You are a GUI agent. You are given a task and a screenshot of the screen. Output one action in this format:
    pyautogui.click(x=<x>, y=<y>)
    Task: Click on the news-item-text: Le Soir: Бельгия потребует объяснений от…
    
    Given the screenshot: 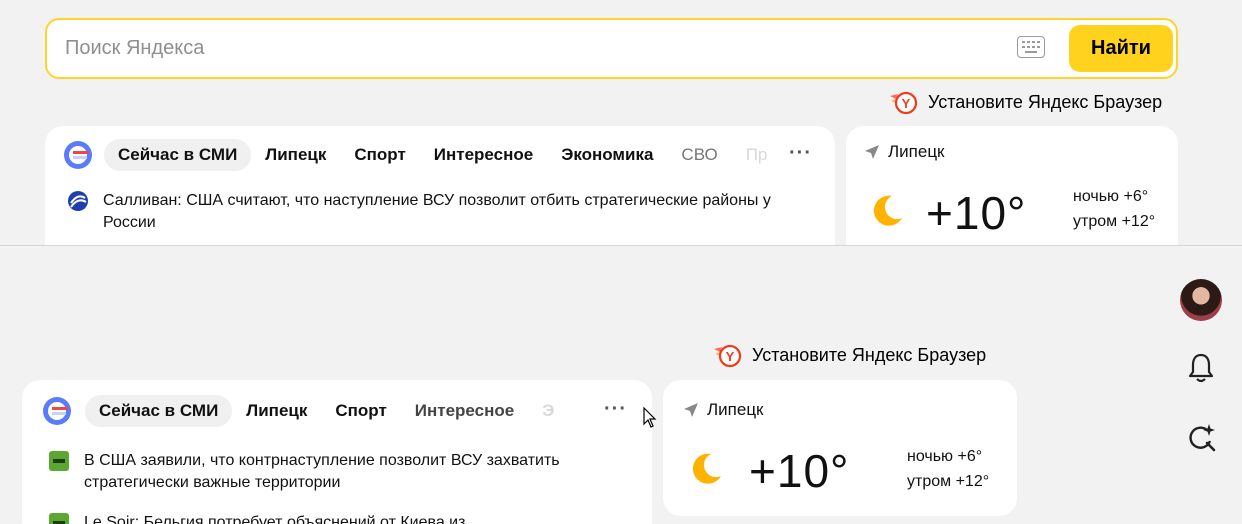 What is the action you would take?
    pyautogui.click(x=274, y=518)
    